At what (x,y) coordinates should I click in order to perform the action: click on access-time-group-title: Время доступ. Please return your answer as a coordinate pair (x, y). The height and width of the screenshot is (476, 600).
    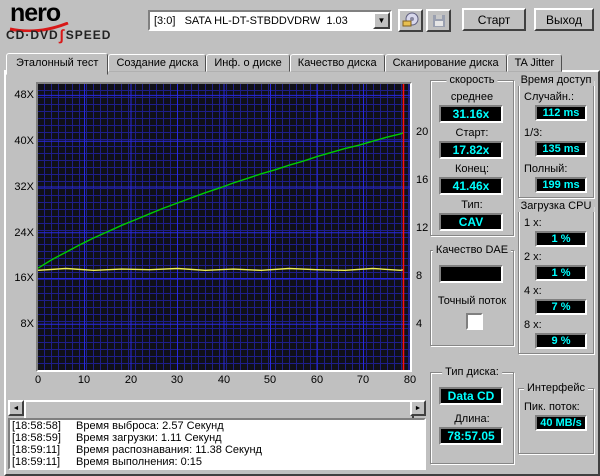
    Looking at the image, I should click on (556, 80).